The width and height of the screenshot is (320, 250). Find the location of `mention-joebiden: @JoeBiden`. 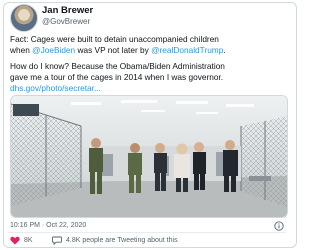

mention-joebiden: @JoeBiden is located at coordinates (53, 50).